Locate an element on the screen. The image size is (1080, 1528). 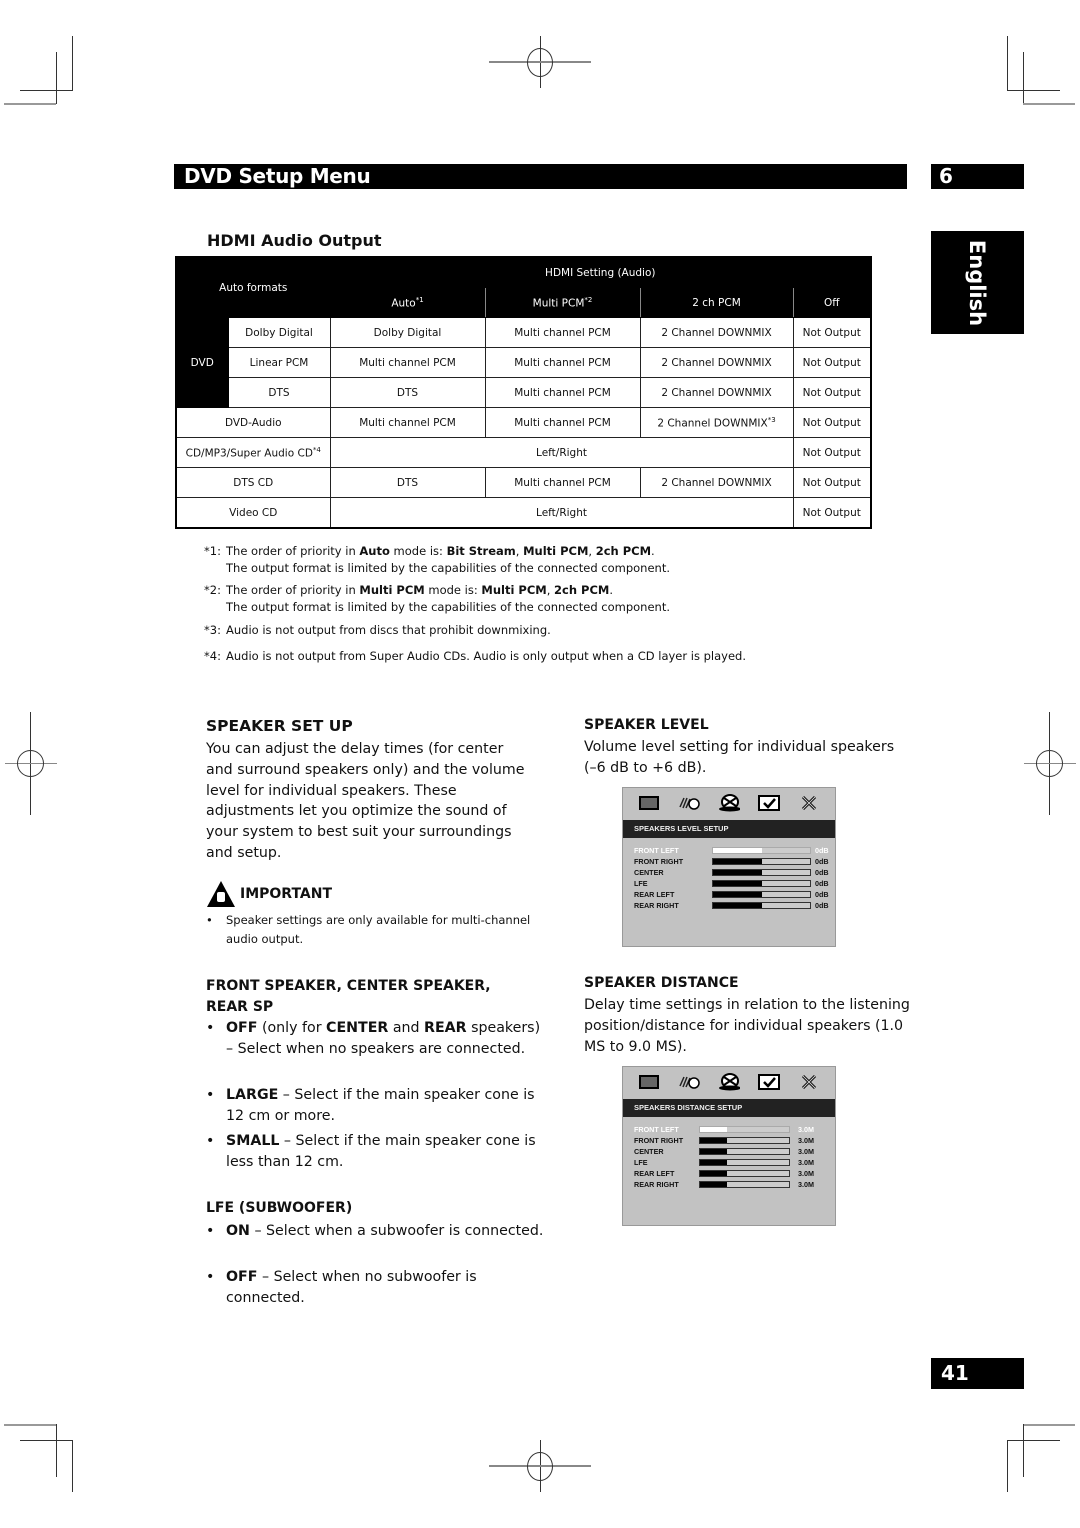
speaker-row: CENTER 3.0M is located at coordinates (734, 1151).